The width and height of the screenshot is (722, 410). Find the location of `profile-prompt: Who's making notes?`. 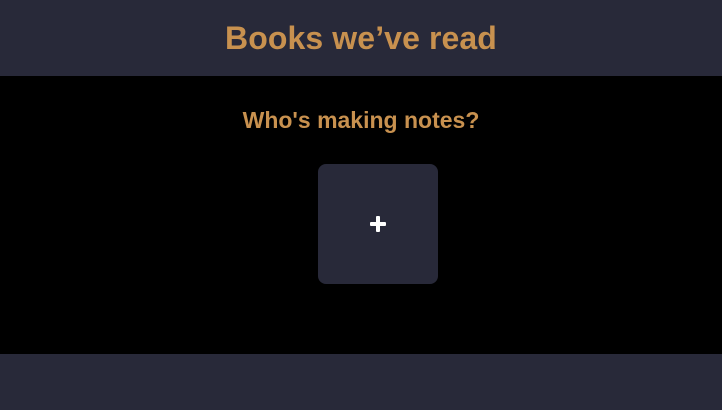

profile-prompt: Who's making notes? is located at coordinates (361, 120).